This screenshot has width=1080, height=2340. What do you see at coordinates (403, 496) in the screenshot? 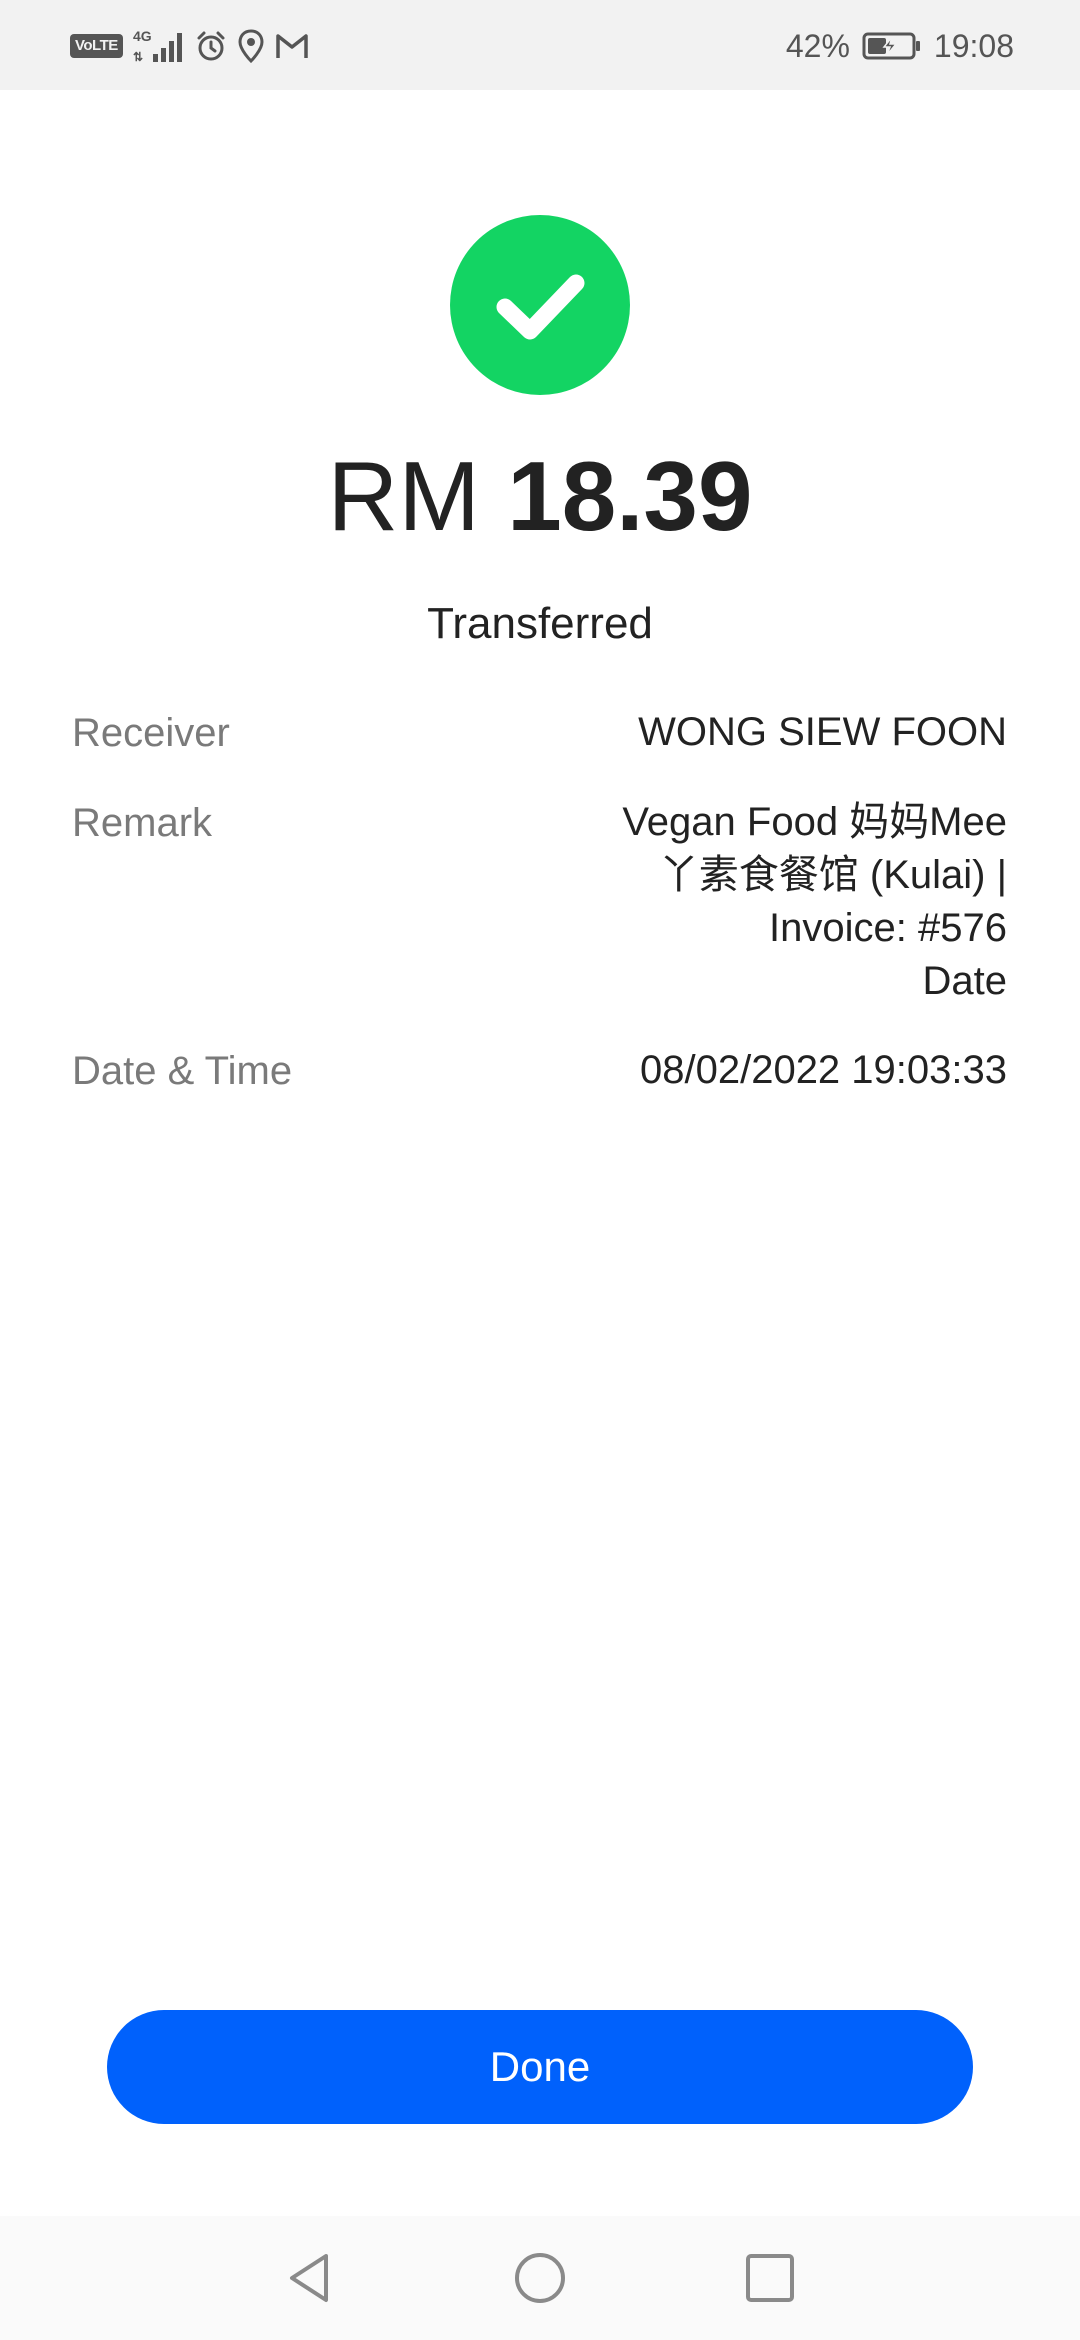
I see `amount-currency: RM` at bounding box center [403, 496].